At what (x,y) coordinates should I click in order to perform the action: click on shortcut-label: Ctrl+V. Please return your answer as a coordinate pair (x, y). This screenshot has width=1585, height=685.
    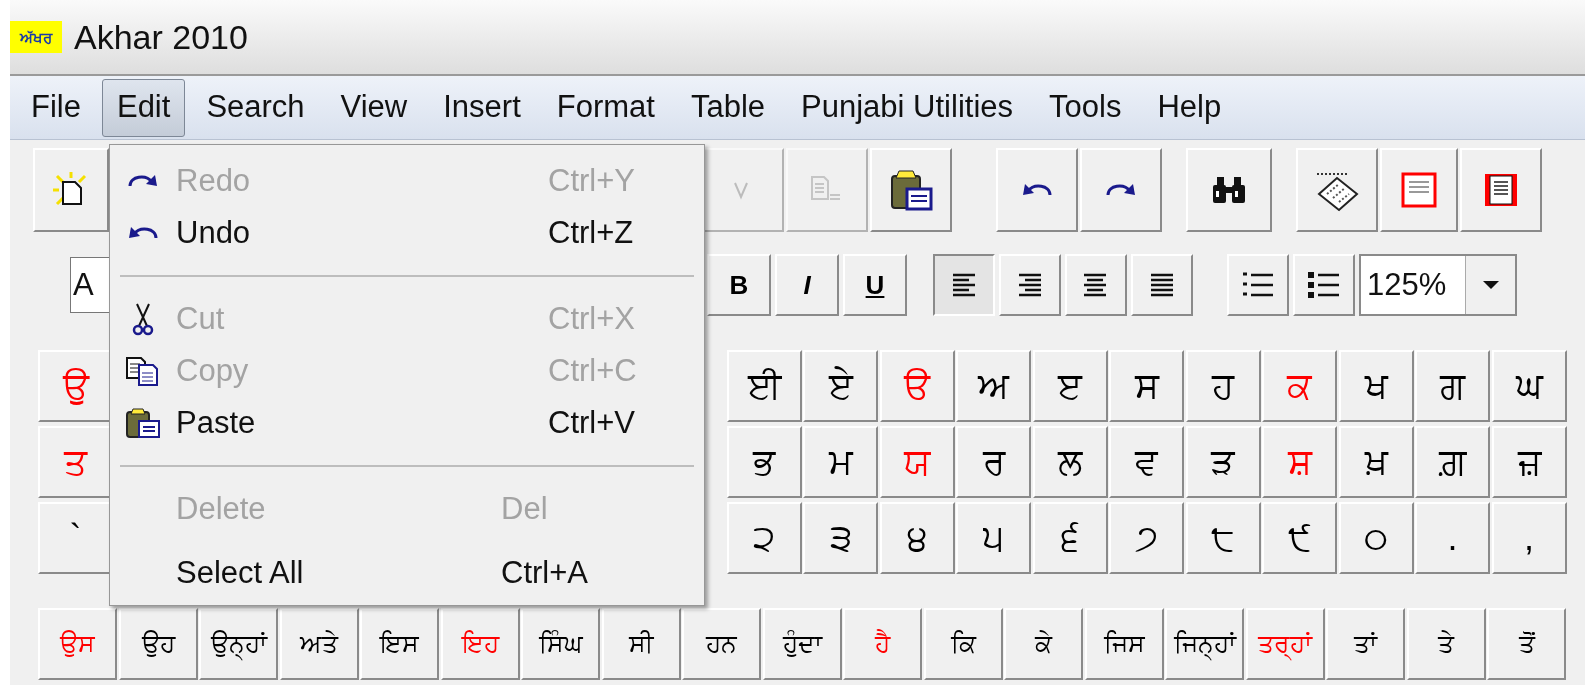
    Looking at the image, I should click on (591, 422).